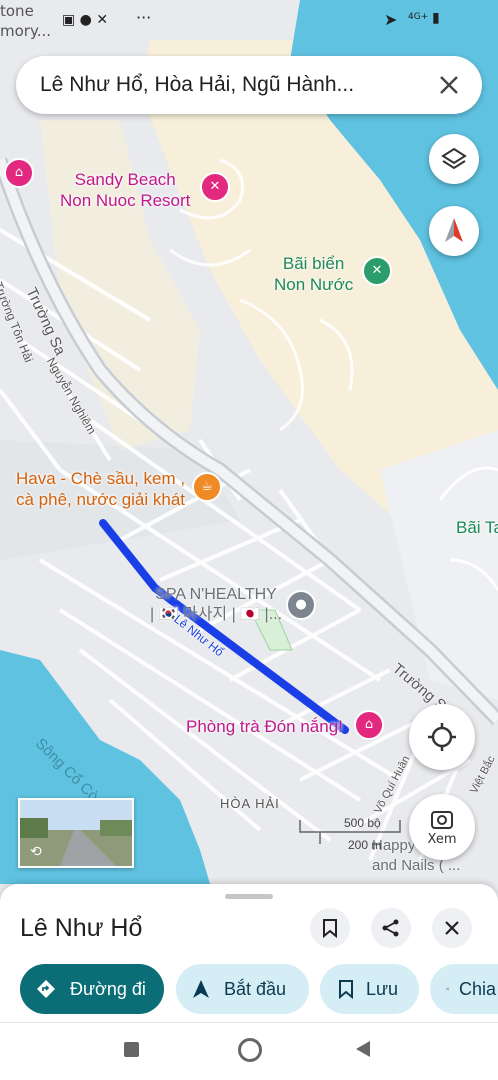 This screenshot has height=1080, width=498. I want to click on navigation-arrow-icon, so click(201, 989).